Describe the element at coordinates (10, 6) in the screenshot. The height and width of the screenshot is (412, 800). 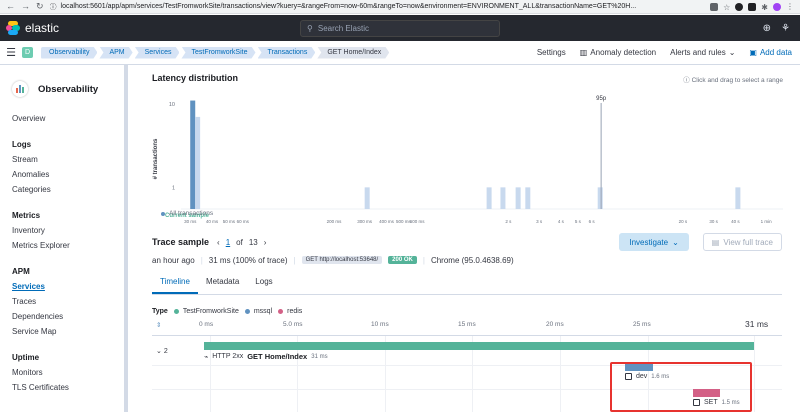
I see `back-icon: ←` at that location.